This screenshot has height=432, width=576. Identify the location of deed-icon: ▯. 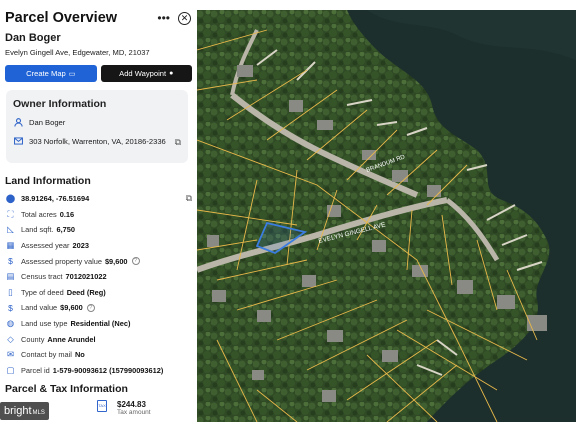
(10, 291).